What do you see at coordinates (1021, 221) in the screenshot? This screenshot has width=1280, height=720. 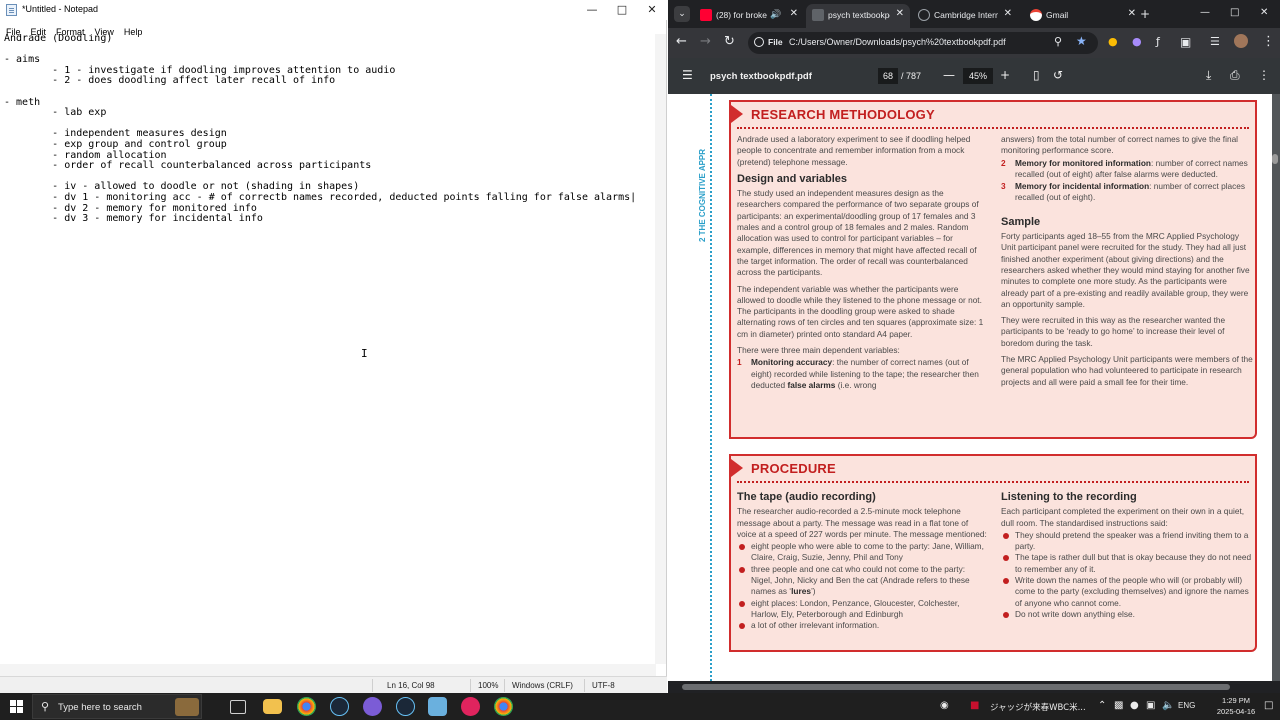 I see `subheading: Sample` at bounding box center [1021, 221].